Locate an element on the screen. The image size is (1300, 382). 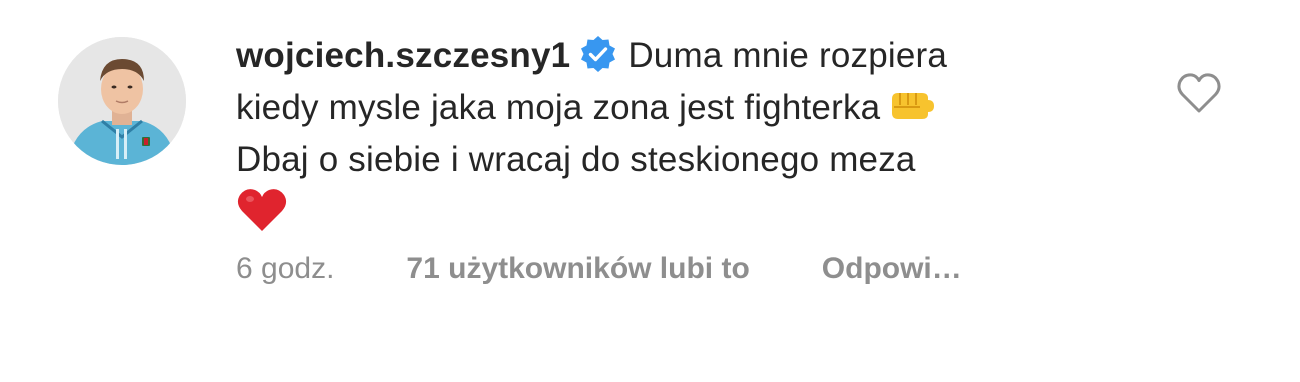
avatar-image is located at coordinates (122, 101).